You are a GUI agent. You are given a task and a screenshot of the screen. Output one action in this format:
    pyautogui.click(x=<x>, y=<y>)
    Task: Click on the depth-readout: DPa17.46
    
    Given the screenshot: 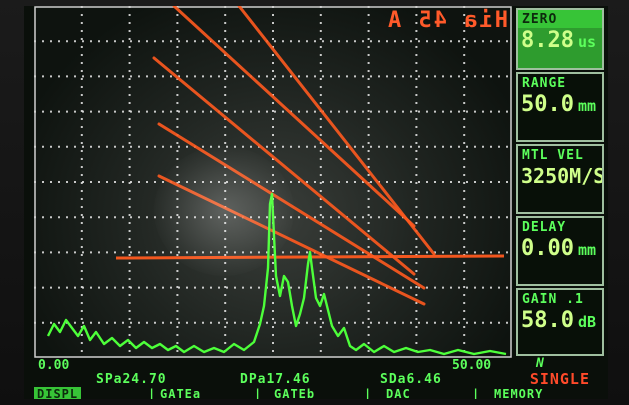 What is the action you would take?
    pyautogui.click(x=275, y=379)
    